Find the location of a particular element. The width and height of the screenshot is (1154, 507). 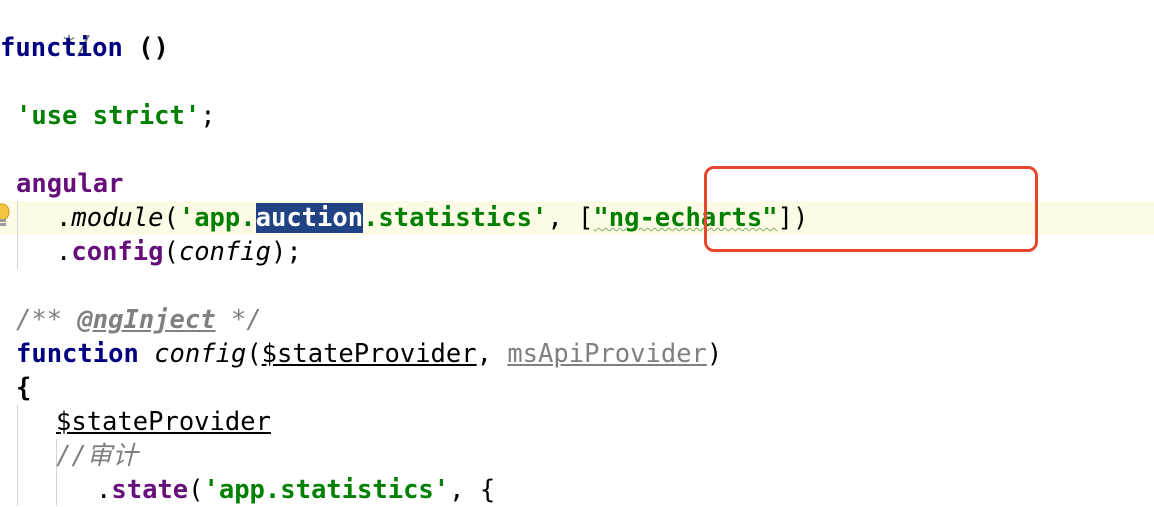

code-line-11: //审计 is located at coordinates (97, 456).